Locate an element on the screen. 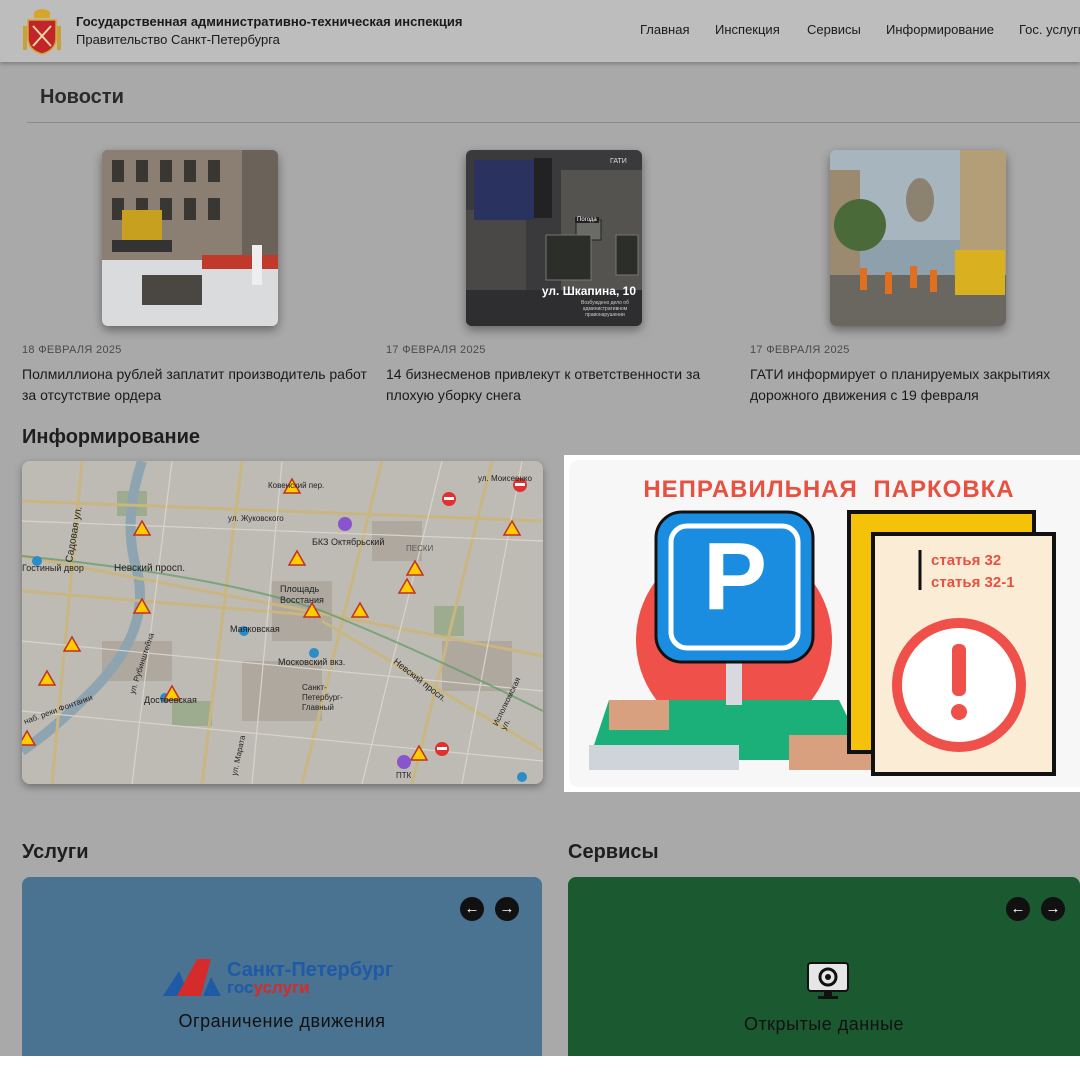 The image size is (1080, 1080). servisy-caption: Открытые данные is located at coordinates (824, 1024).